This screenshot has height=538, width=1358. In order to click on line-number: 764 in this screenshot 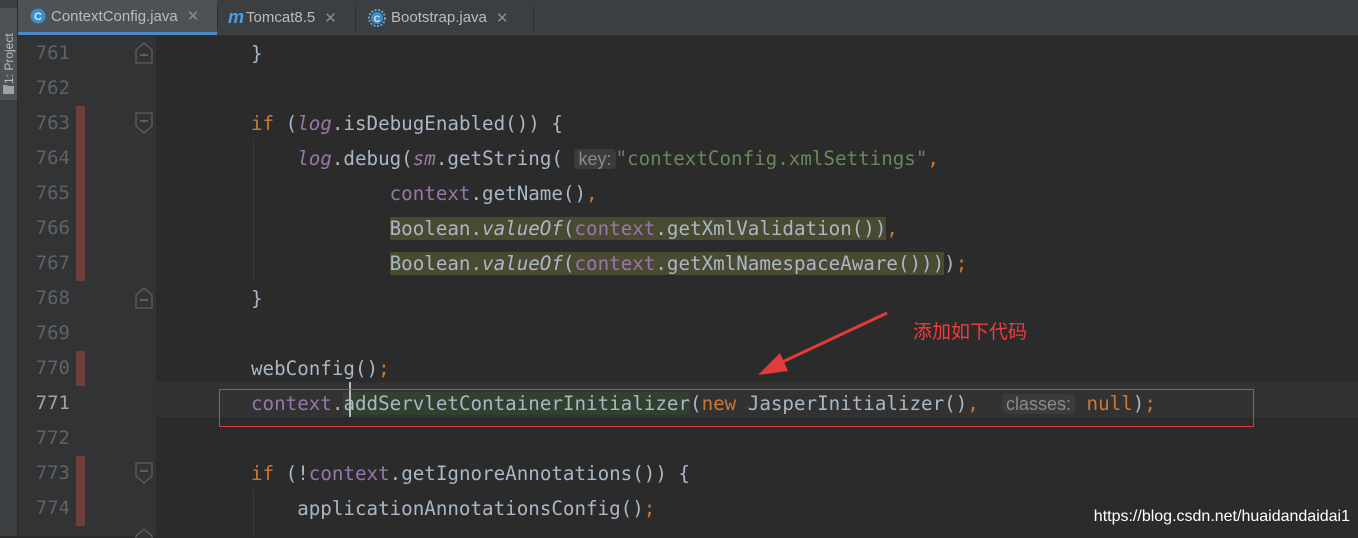, I will do `click(52, 158)`.